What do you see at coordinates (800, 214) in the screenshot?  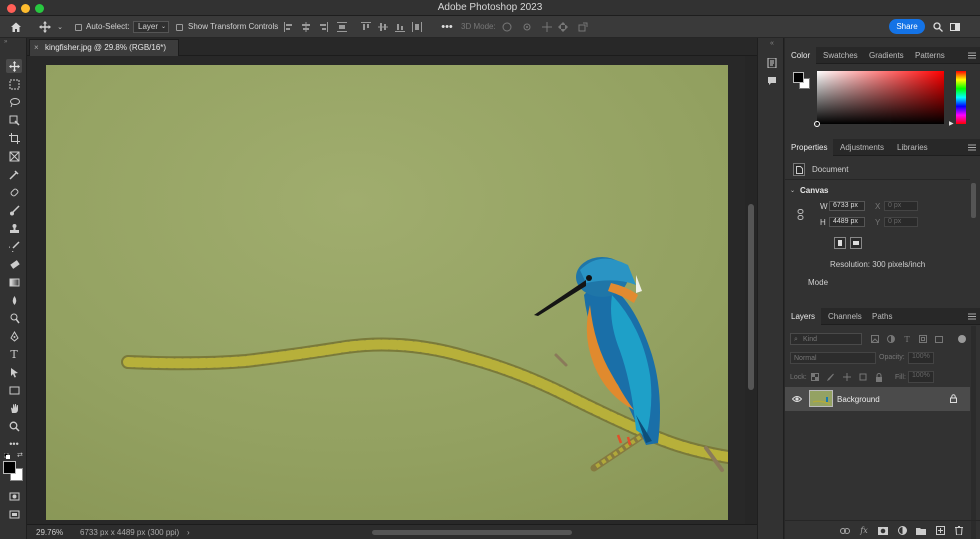 I see `link-dimensions-icon` at bounding box center [800, 214].